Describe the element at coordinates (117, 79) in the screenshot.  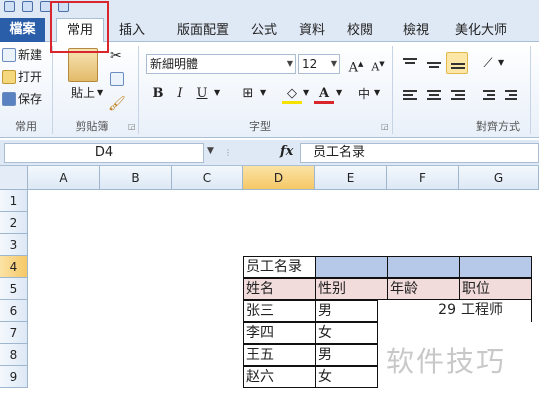
I see `copy-icon` at that location.